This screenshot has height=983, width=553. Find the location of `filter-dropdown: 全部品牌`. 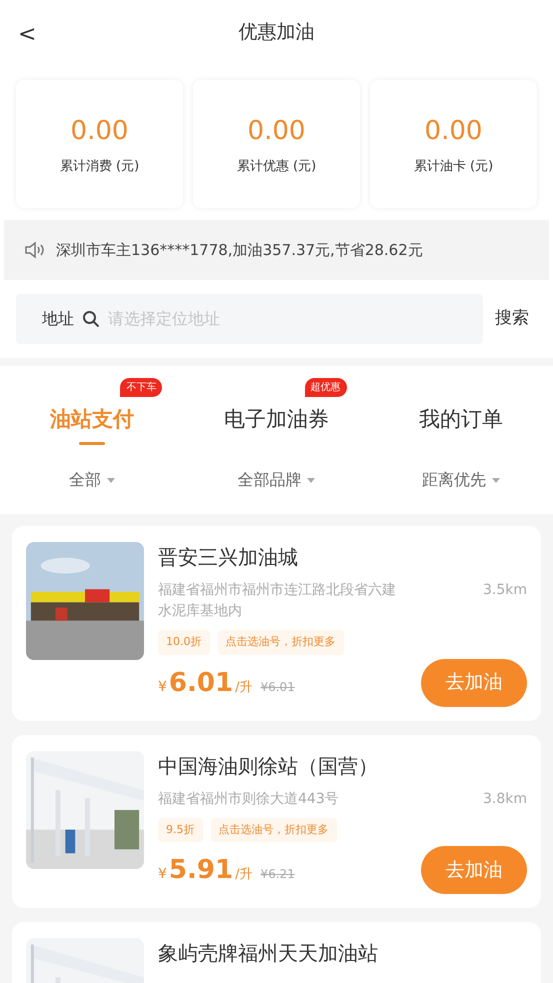

filter-dropdown: 全部品牌 is located at coordinates (276, 480).